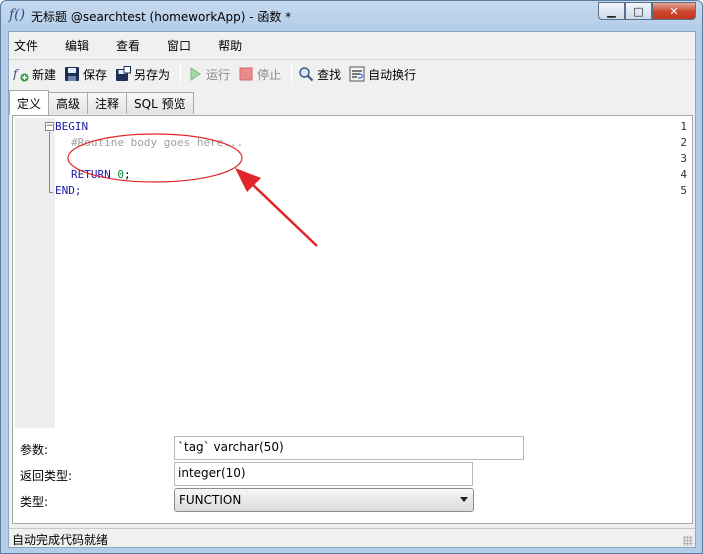 The width and height of the screenshot is (703, 554). I want to click on word-wrap-button: 自动换行, so click(382, 74).